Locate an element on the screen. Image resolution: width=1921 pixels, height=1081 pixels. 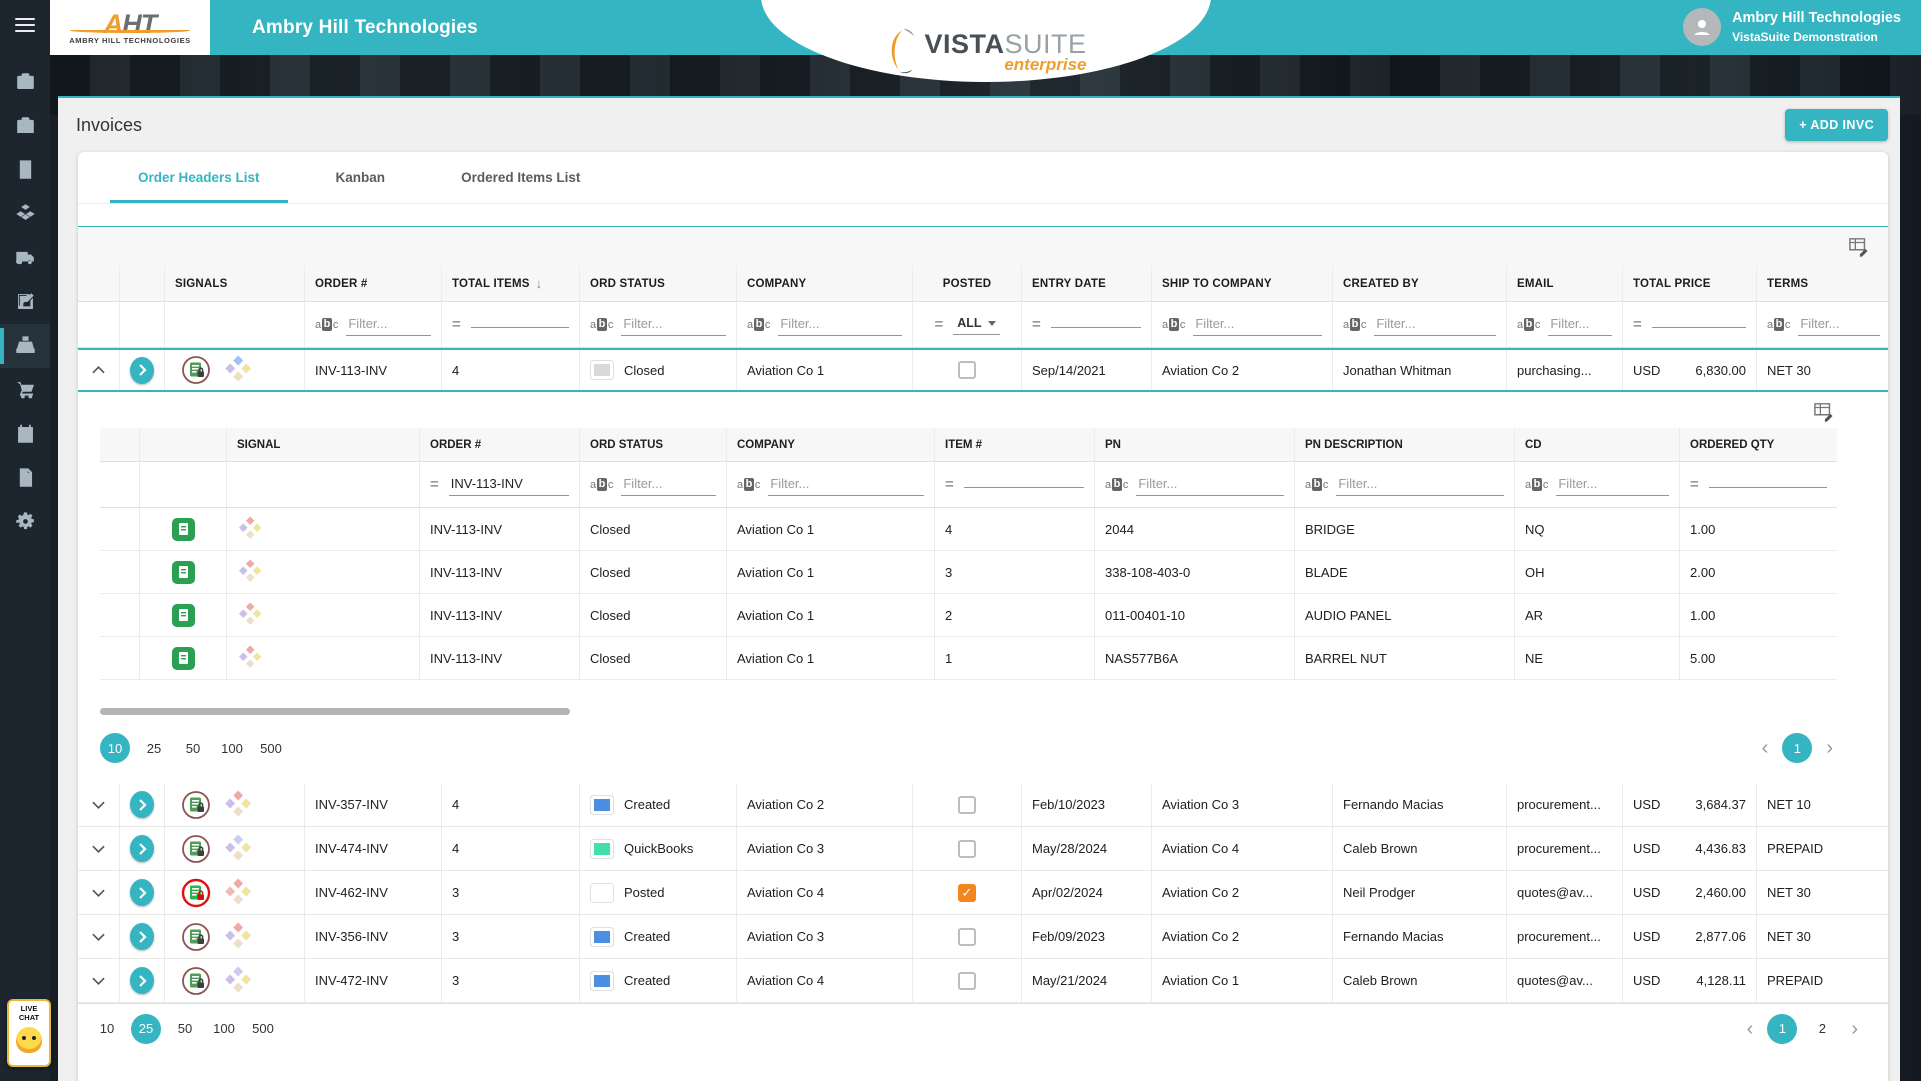
sidebar-item-briefcase is located at coordinates (25, 82).